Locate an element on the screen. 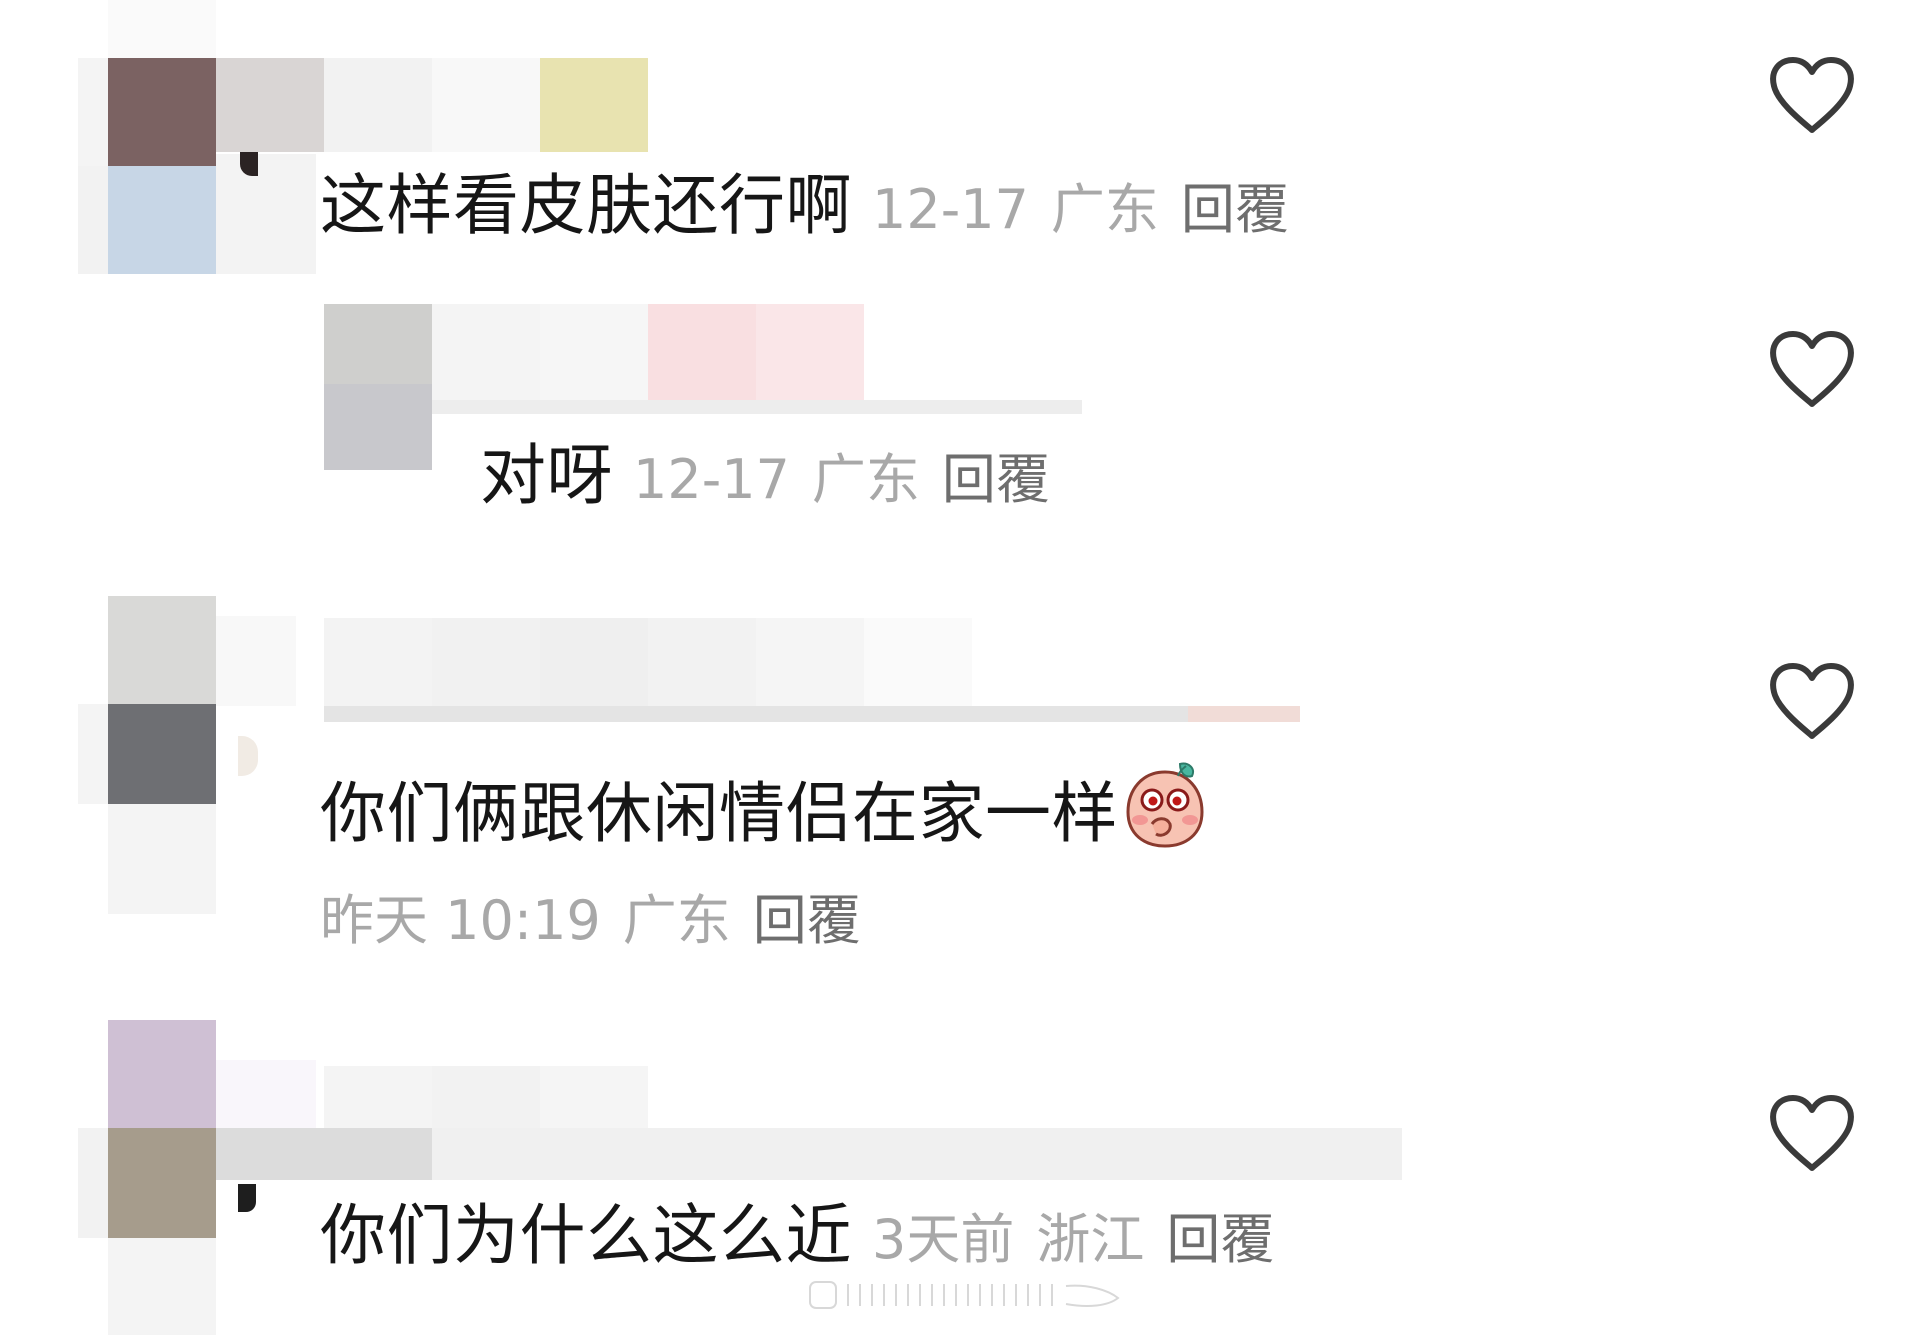 The height and width of the screenshot is (1335, 1920). comment-meta: 昨天 10:19 广东 回覆 is located at coordinates (590, 921).